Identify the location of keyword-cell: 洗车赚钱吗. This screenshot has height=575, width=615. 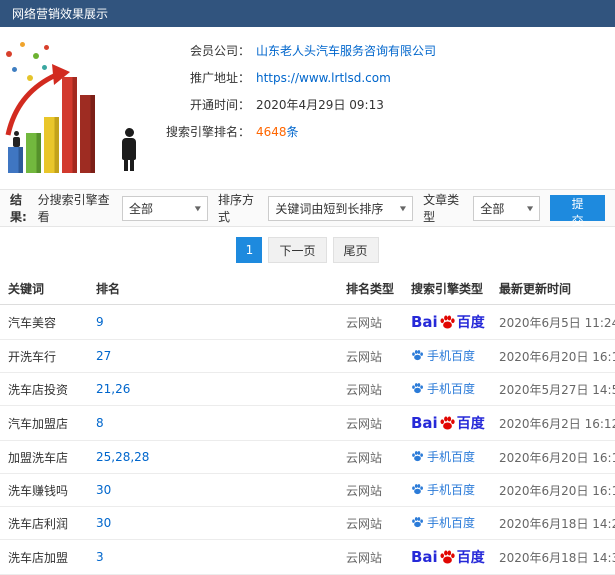
(44, 490).